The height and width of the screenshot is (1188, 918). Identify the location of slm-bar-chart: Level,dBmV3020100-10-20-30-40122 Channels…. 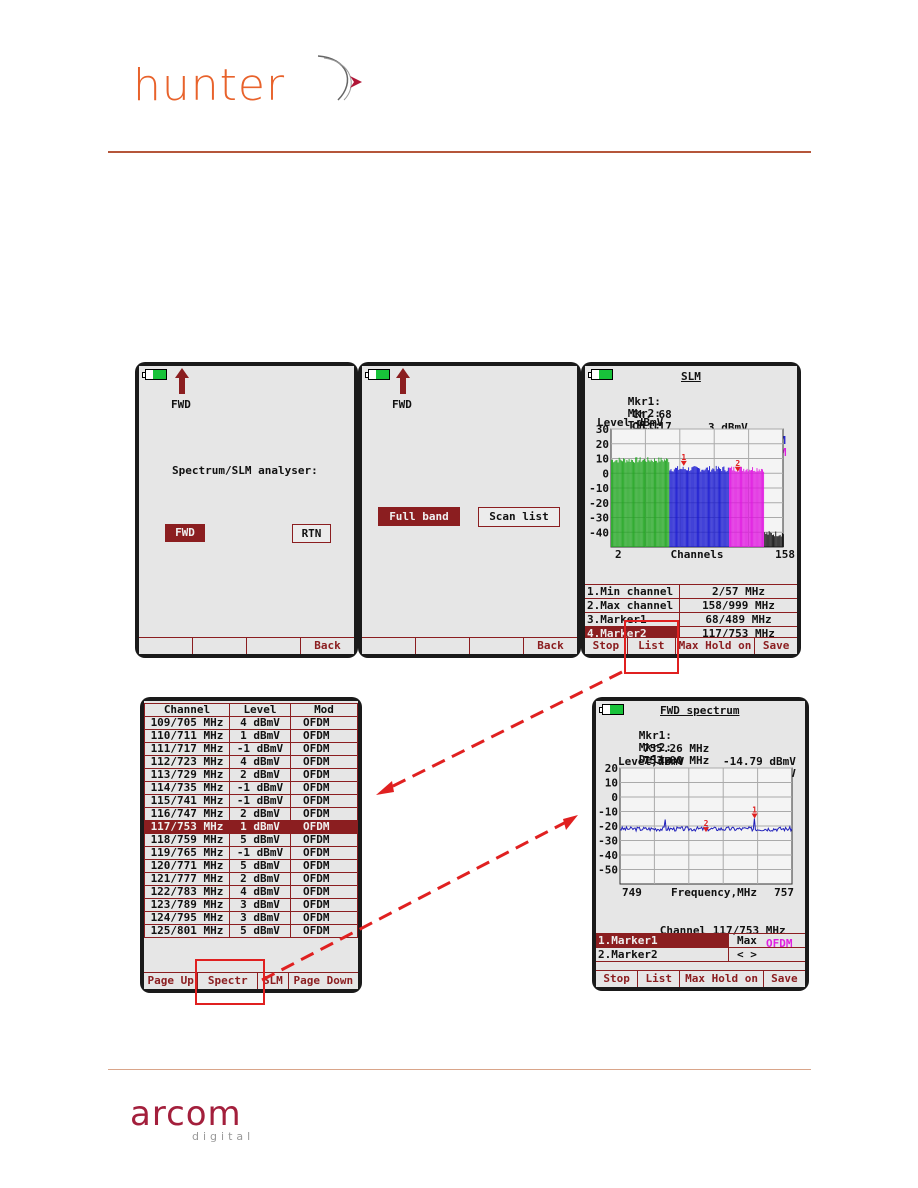
(692, 488).